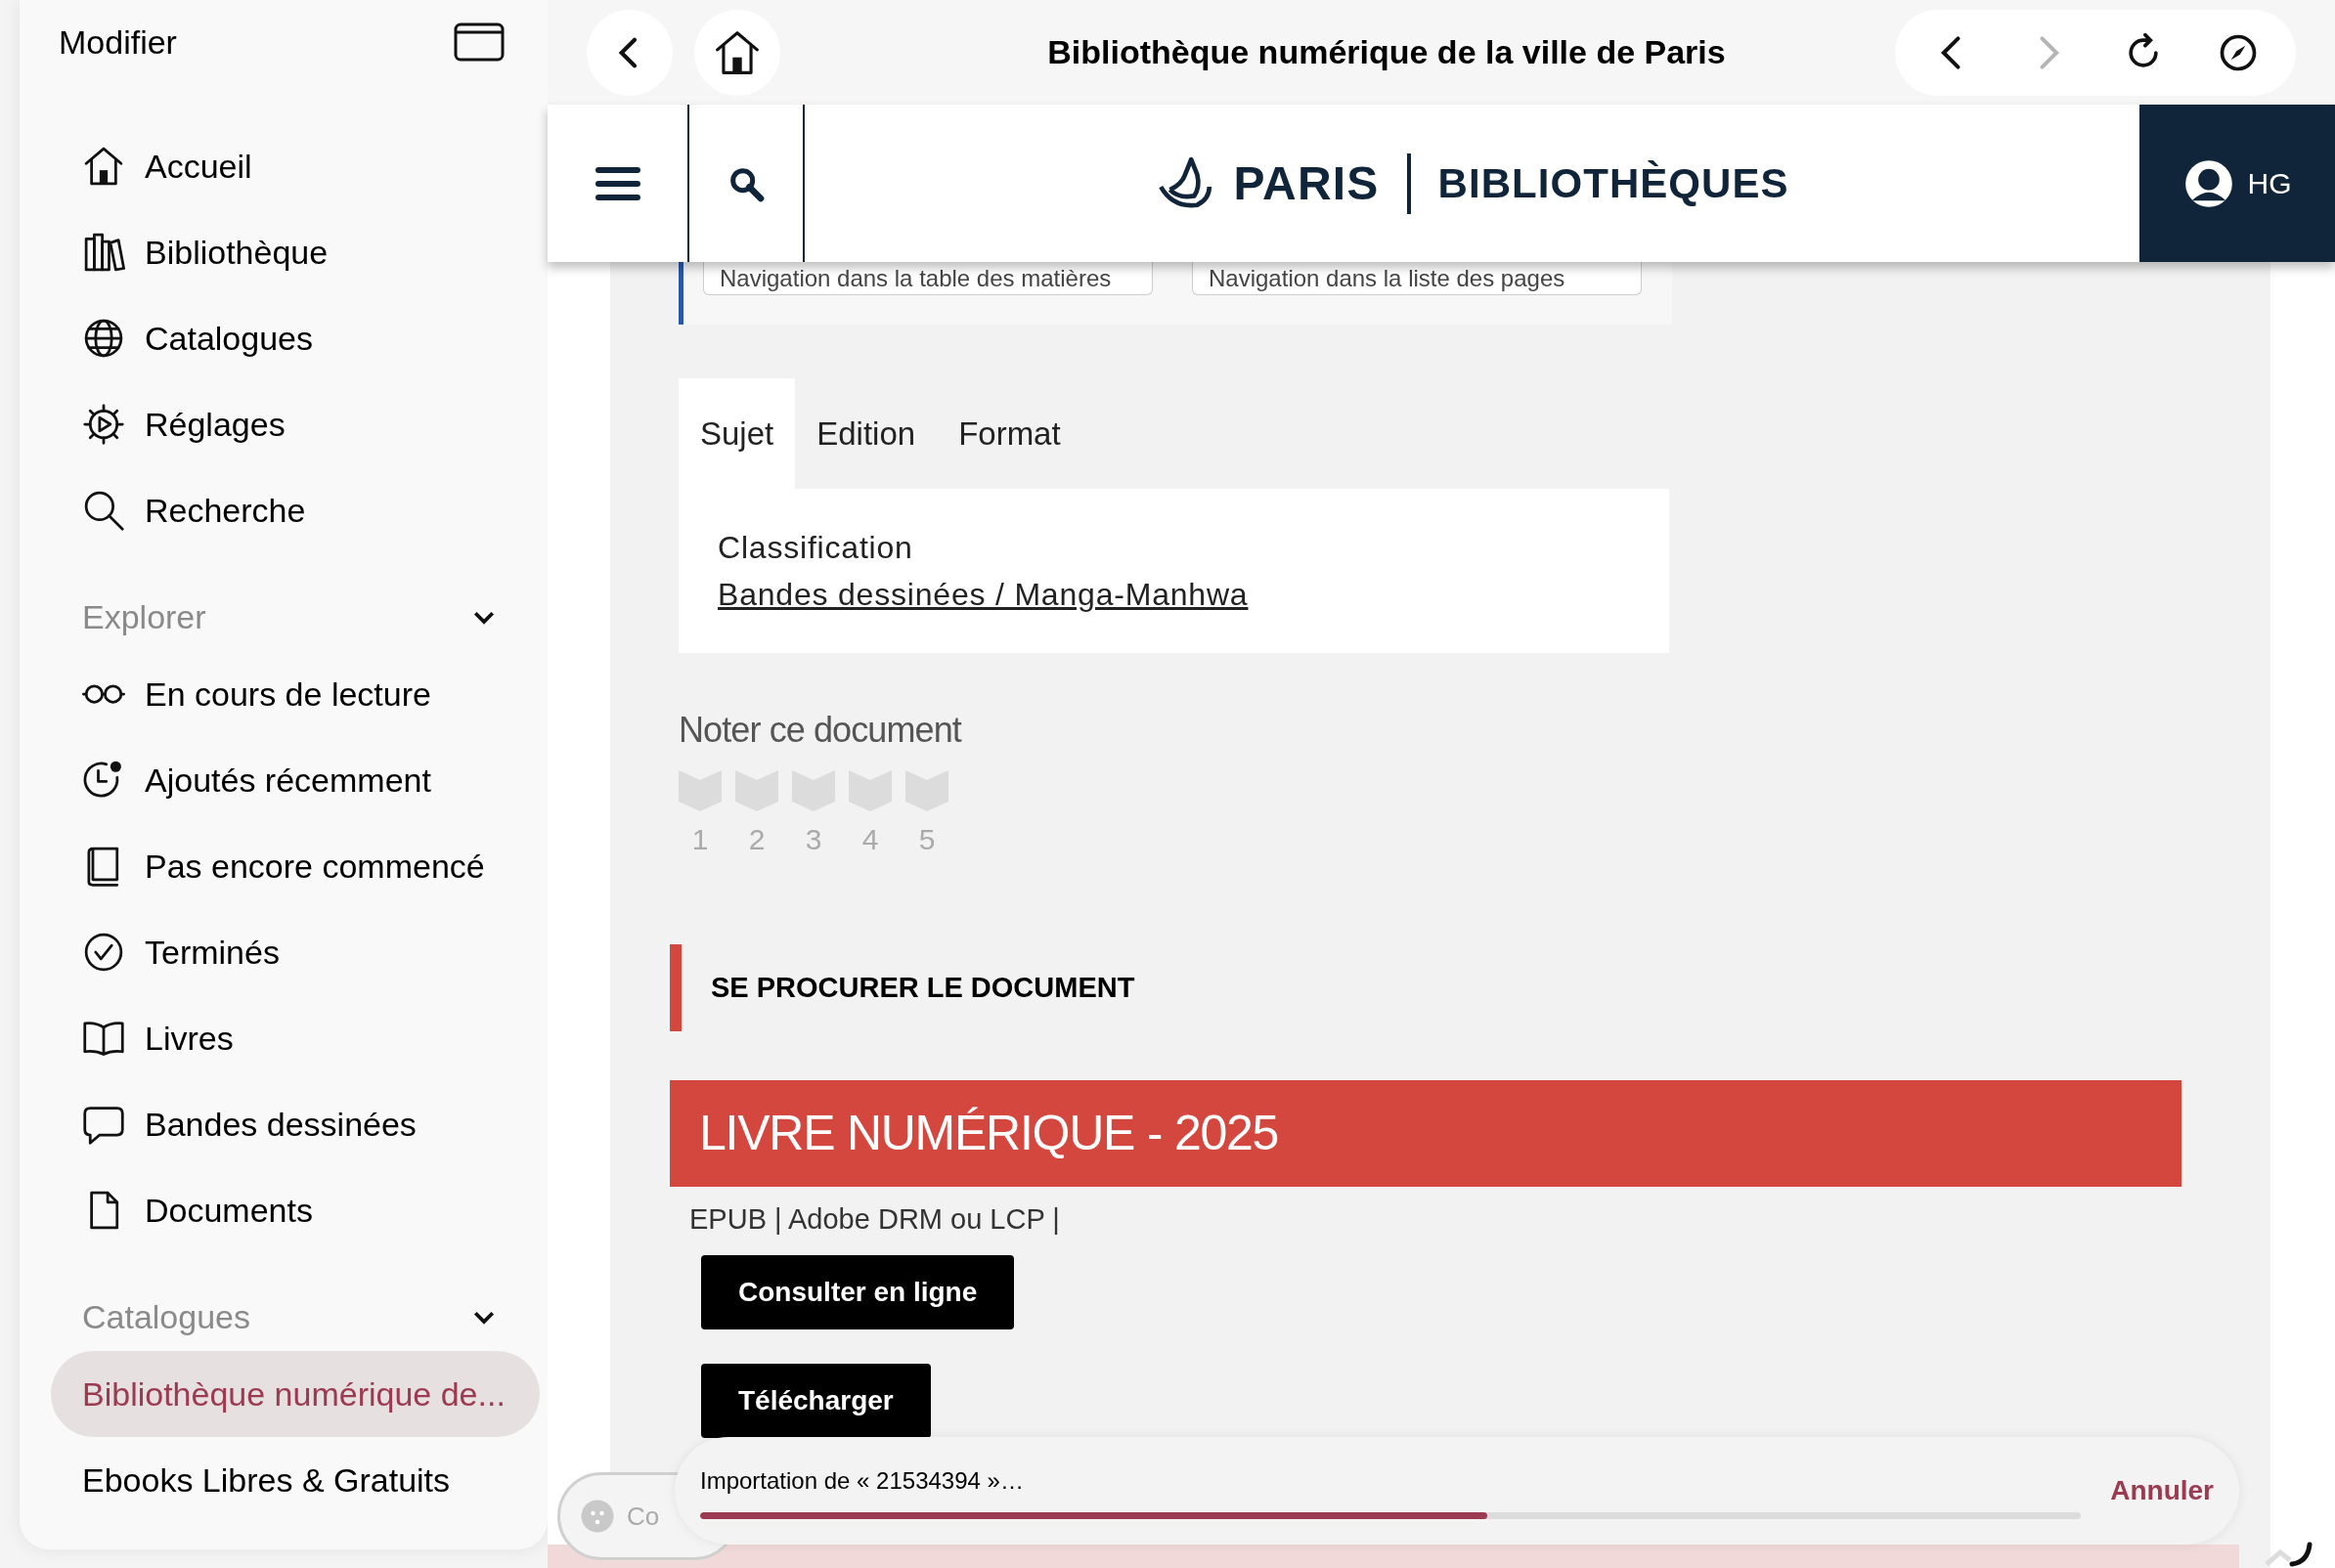  What do you see at coordinates (989, 1133) in the screenshot?
I see `offer-title: LIVRE NUMÉRIQUE - 2025` at bounding box center [989, 1133].